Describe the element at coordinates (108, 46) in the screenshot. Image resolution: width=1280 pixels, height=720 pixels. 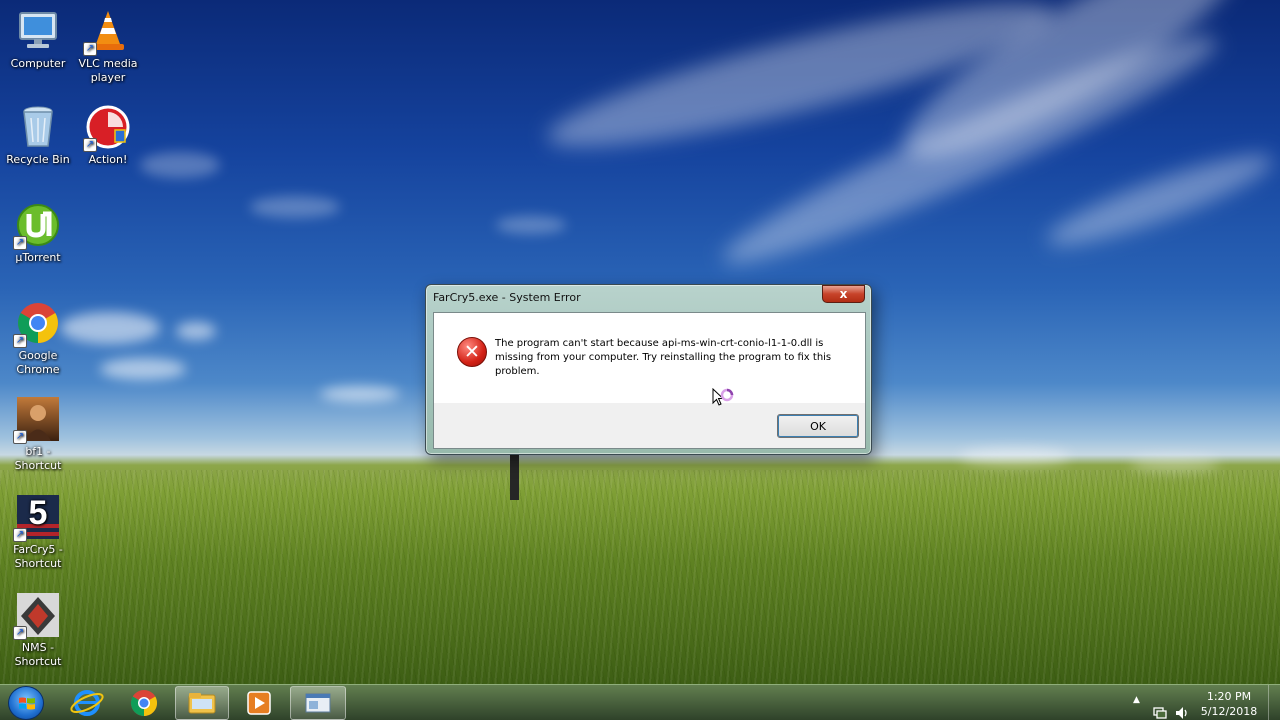
I see `desktop-icon-vlc: ↗ VLC media player` at that location.